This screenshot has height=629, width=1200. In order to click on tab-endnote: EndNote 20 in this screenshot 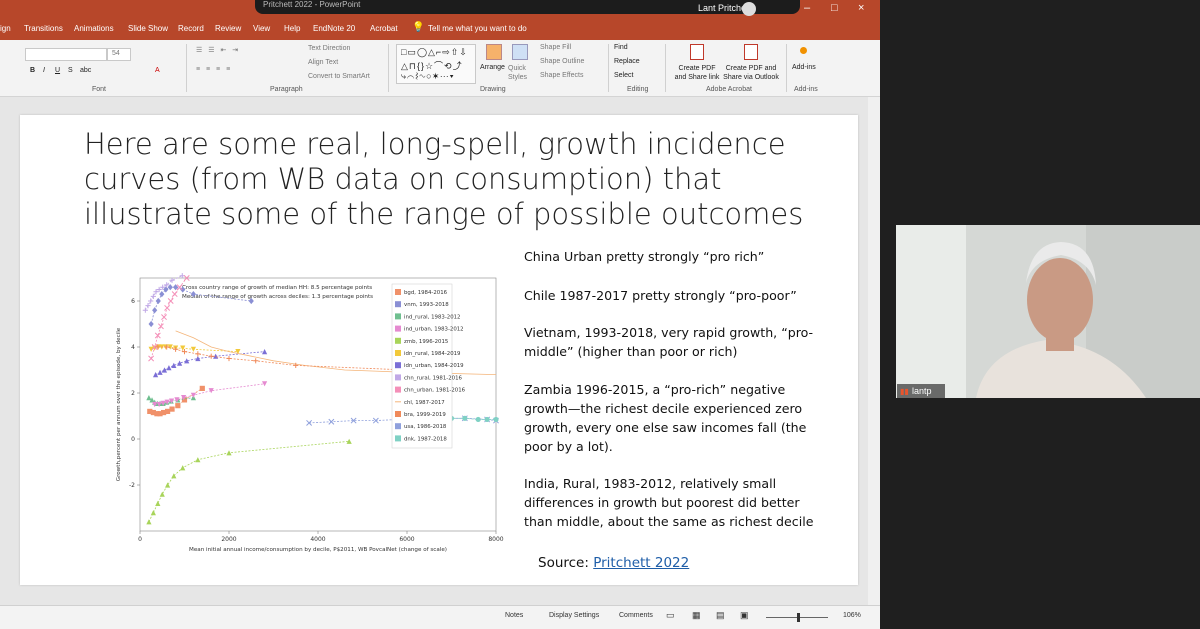, I will do `click(334, 28)`.